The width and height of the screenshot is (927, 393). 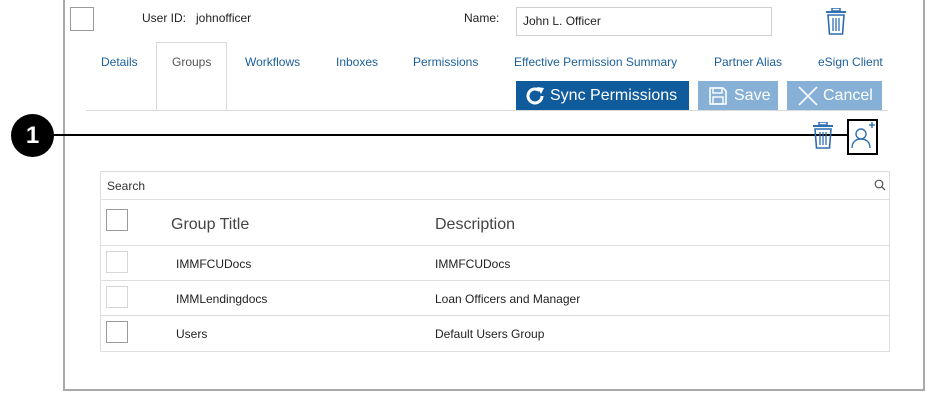 What do you see at coordinates (473, 264) in the screenshot?
I see `description-cell: IMMFCUDocs` at bounding box center [473, 264].